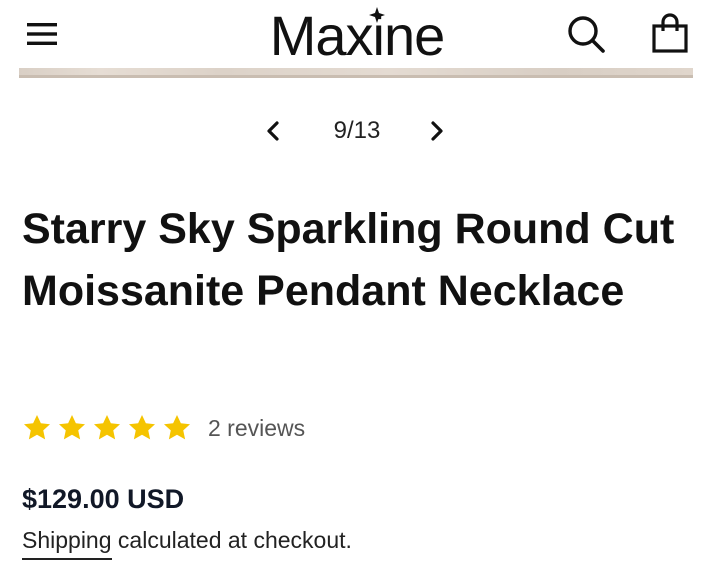  Describe the element at coordinates (231, 540) in the screenshot. I see `shipping-text: calculated at checkout.` at that location.